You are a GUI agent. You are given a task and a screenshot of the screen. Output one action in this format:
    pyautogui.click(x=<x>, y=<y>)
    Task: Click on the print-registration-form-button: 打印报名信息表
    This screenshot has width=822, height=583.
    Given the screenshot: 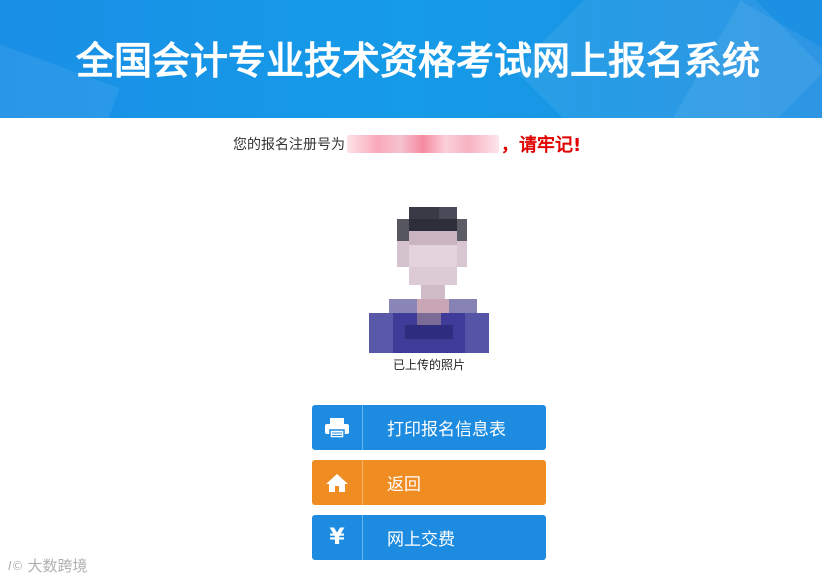 What is the action you would take?
    pyautogui.click(x=429, y=427)
    